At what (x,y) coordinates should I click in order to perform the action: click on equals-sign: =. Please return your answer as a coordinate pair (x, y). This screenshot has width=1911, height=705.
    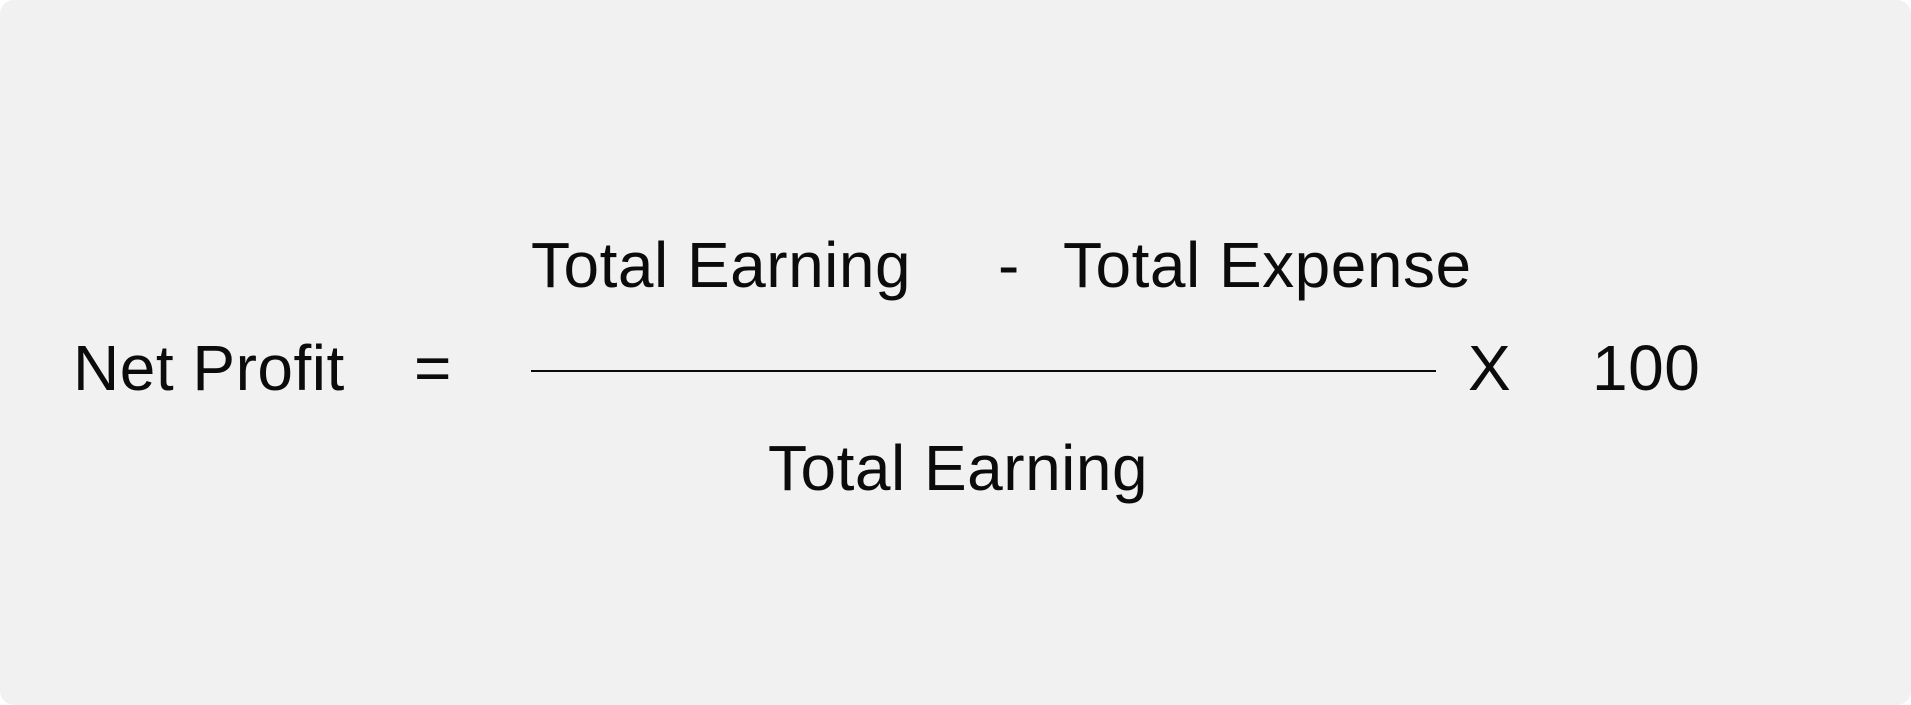
    Looking at the image, I should click on (433, 368).